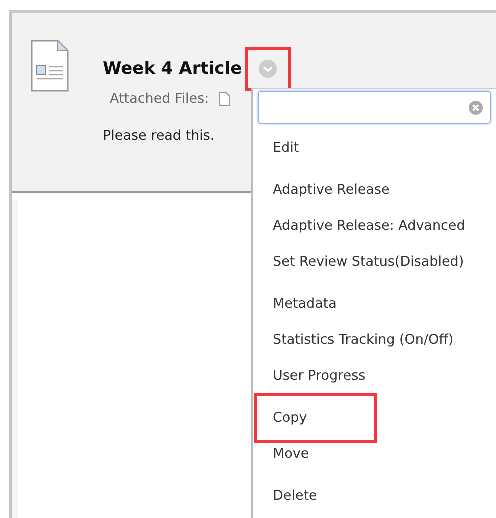 The height and width of the screenshot is (518, 496). Describe the element at coordinates (297, 304) in the screenshot. I see `menu-item: Metadata` at that location.